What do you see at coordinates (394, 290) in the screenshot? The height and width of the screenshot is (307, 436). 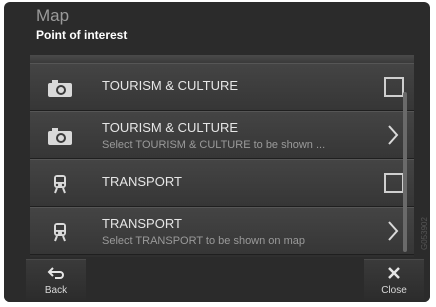 I see `close-label: Close` at bounding box center [394, 290].